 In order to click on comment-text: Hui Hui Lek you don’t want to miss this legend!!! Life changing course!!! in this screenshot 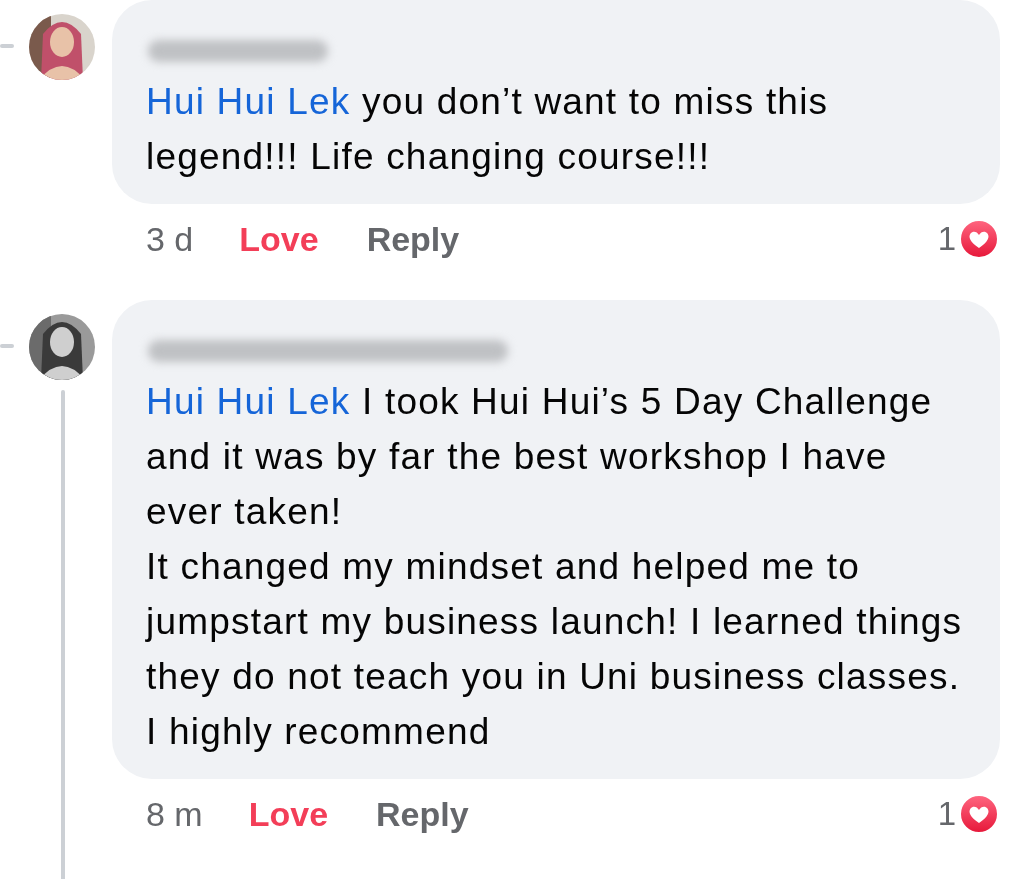, I will do `click(488, 129)`.